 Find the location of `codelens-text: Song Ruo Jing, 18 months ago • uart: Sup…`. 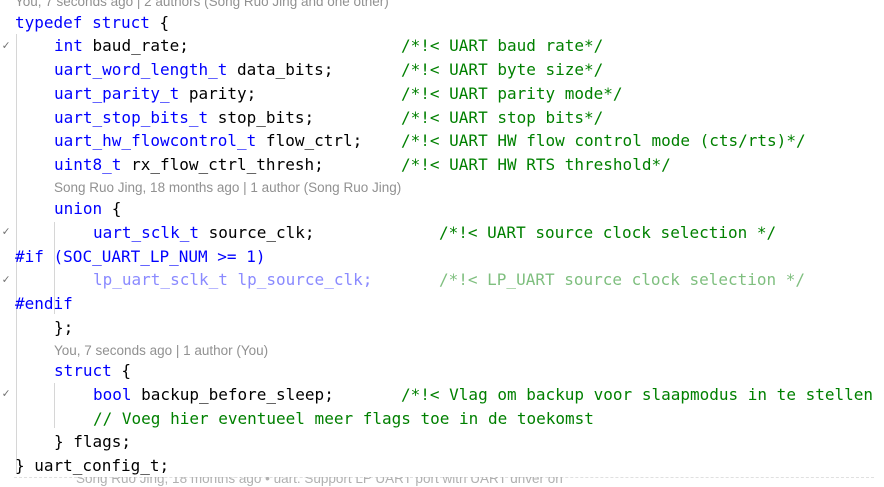

codelens-text: Song Ruo Jing, 18 months ago • uart: Sup… is located at coordinates (319, 481).